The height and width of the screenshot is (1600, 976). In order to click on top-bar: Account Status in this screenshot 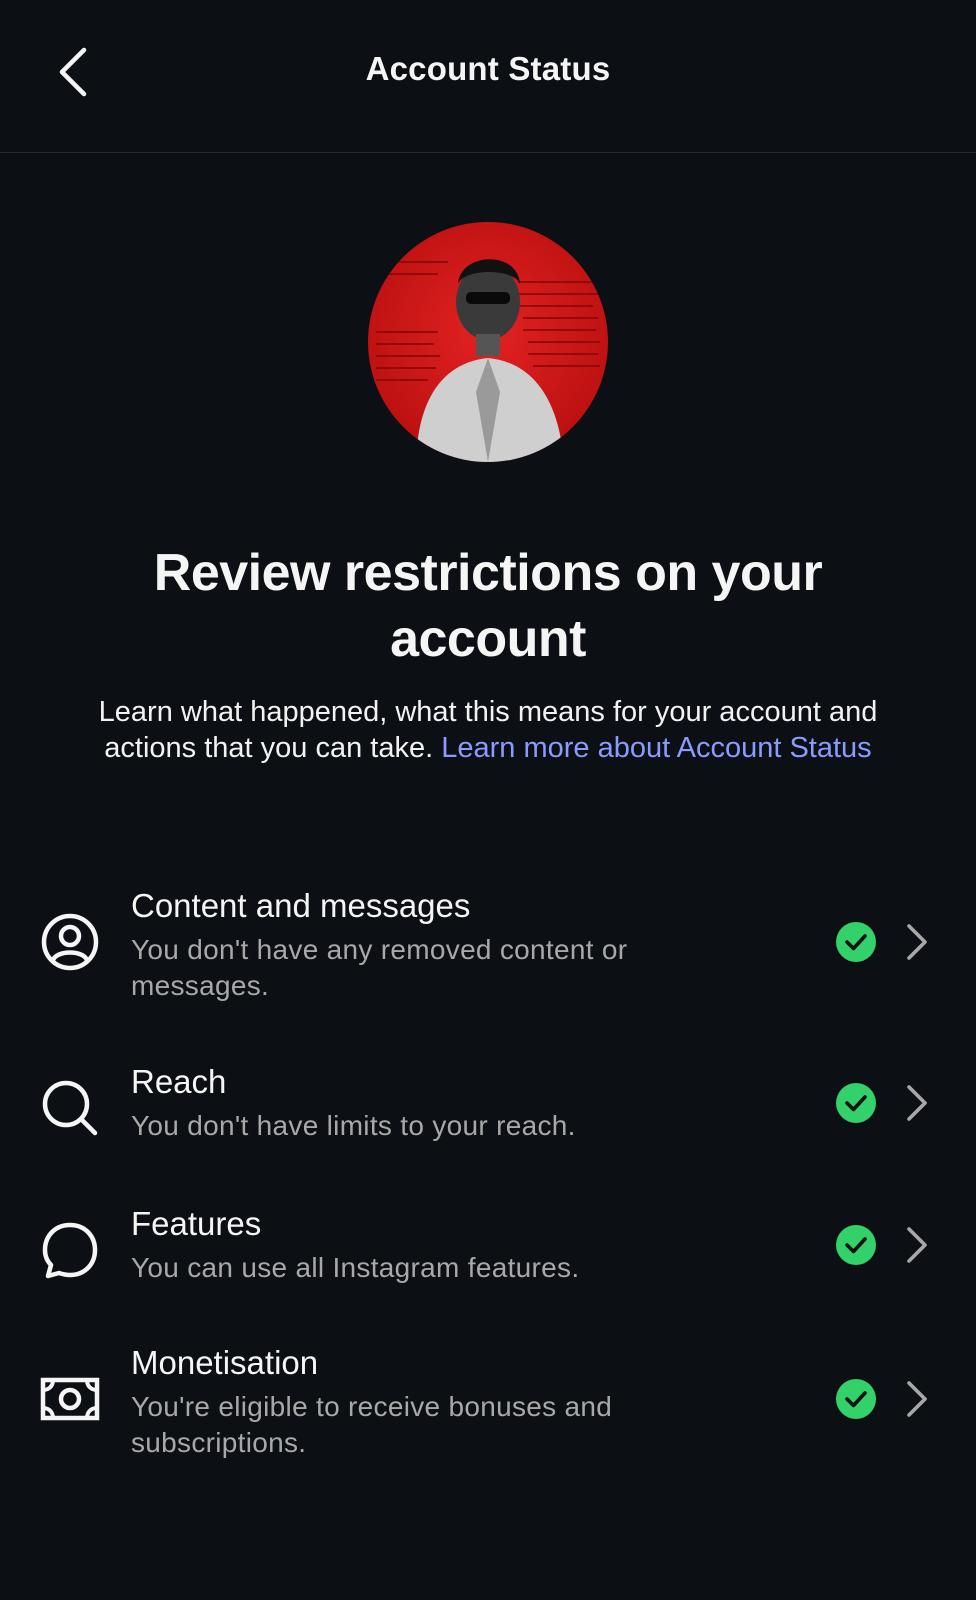, I will do `click(488, 76)`.